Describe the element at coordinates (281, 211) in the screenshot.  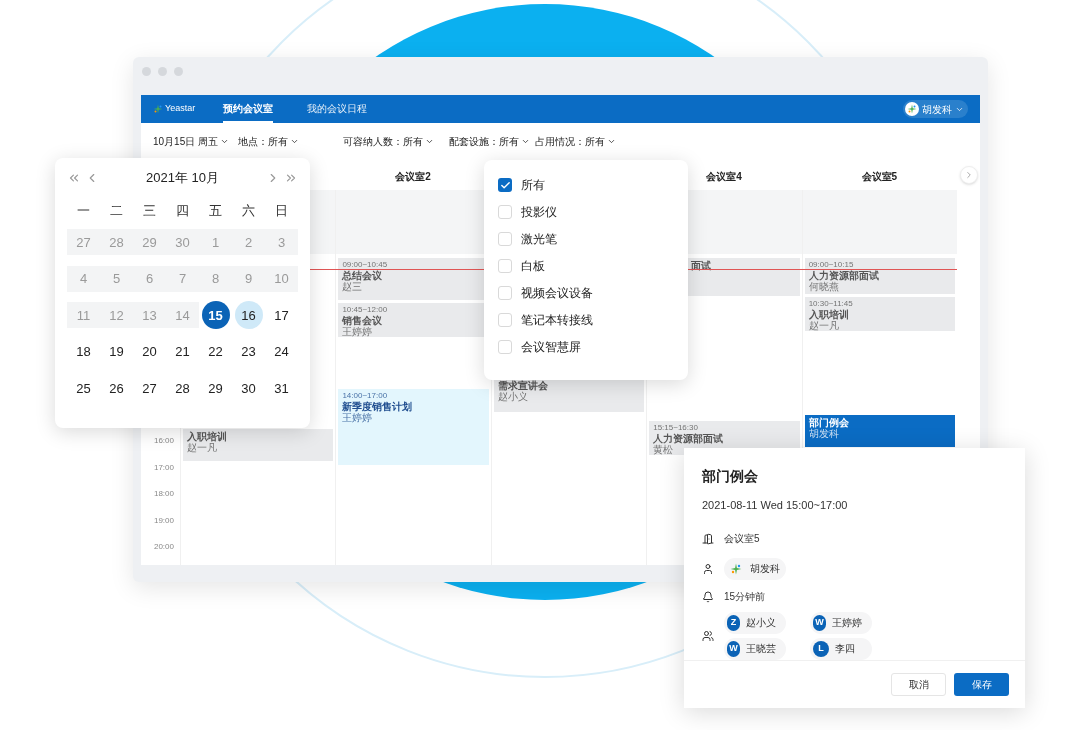
I see `weekday-label: 日` at that location.